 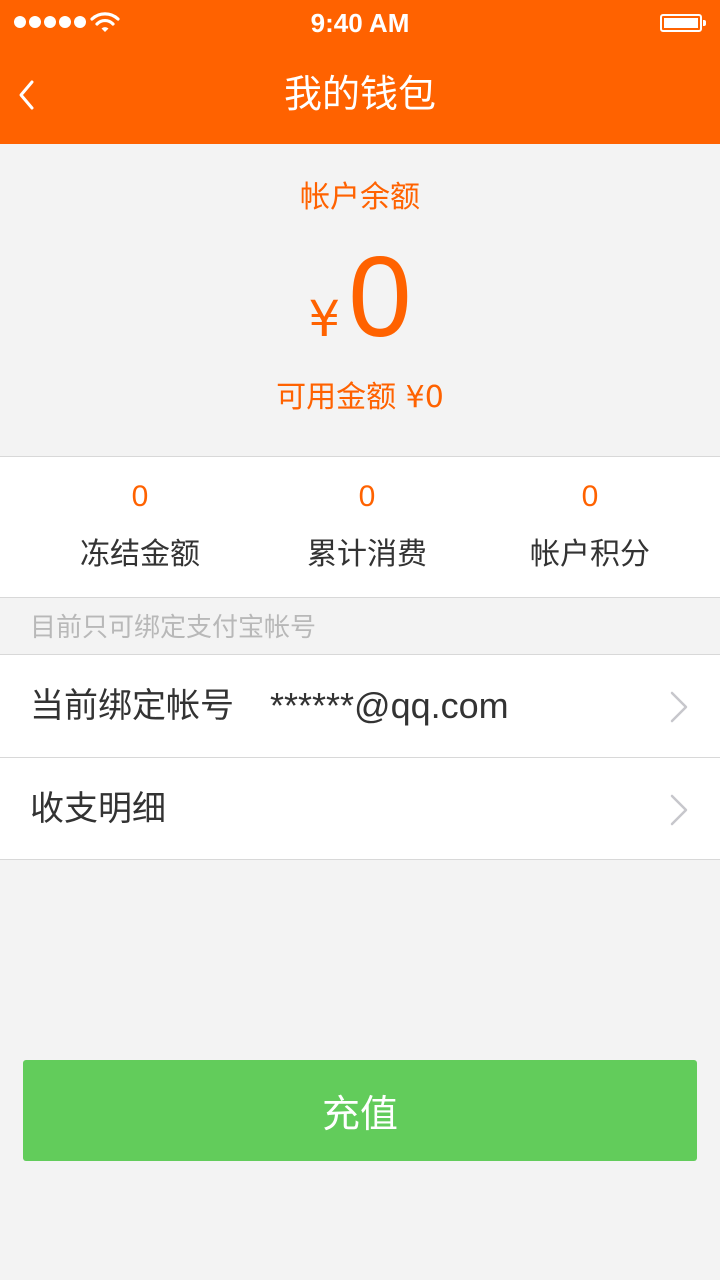 What do you see at coordinates (367, 554) in the screenshot?
I see `stat-label: 累计消费` at bounding box center [367, 554].